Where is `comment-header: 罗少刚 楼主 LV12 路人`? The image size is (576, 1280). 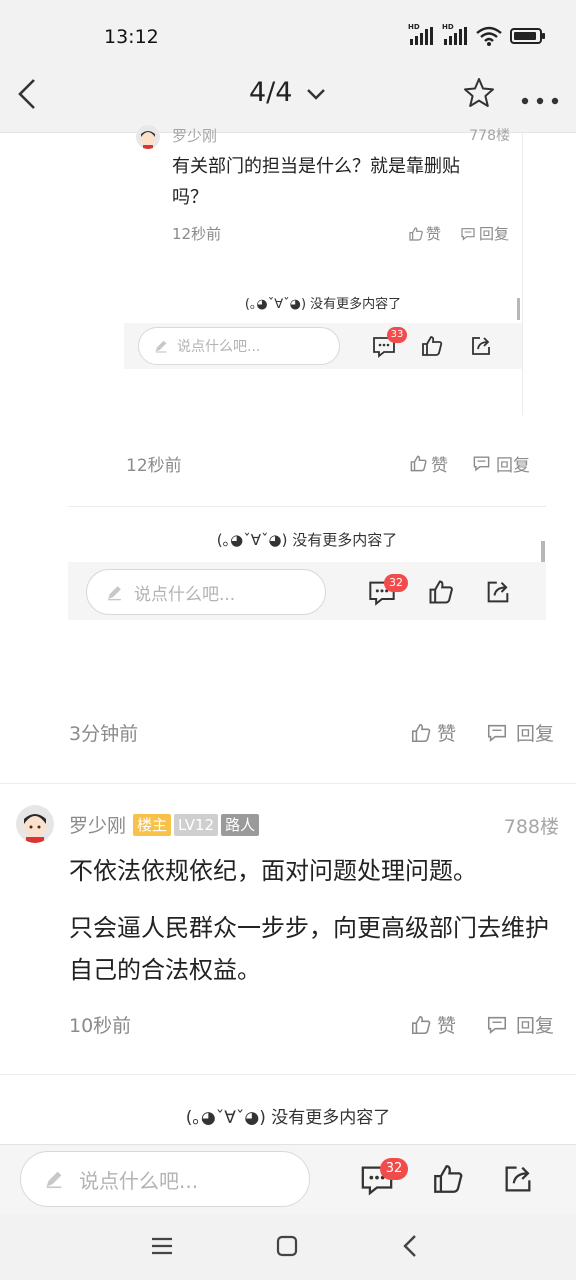 comment-header: 罗少刚 楼主 LV12 路人 is located at coordinates (164, 824).